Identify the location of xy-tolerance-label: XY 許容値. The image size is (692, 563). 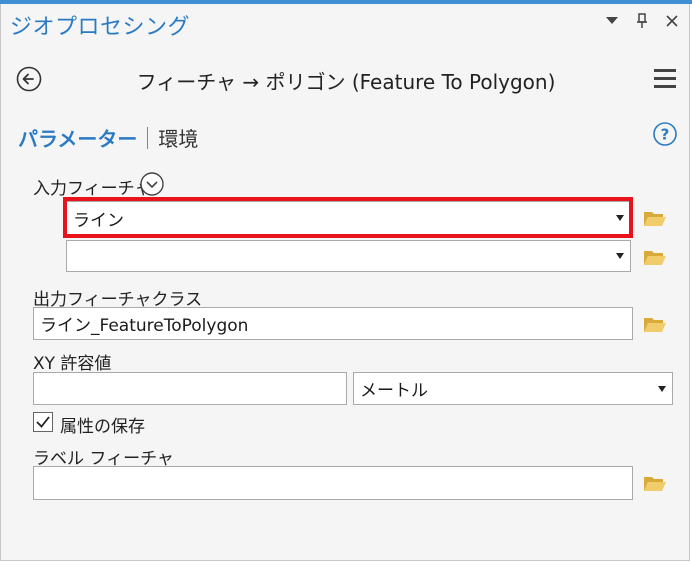
(72, 364).